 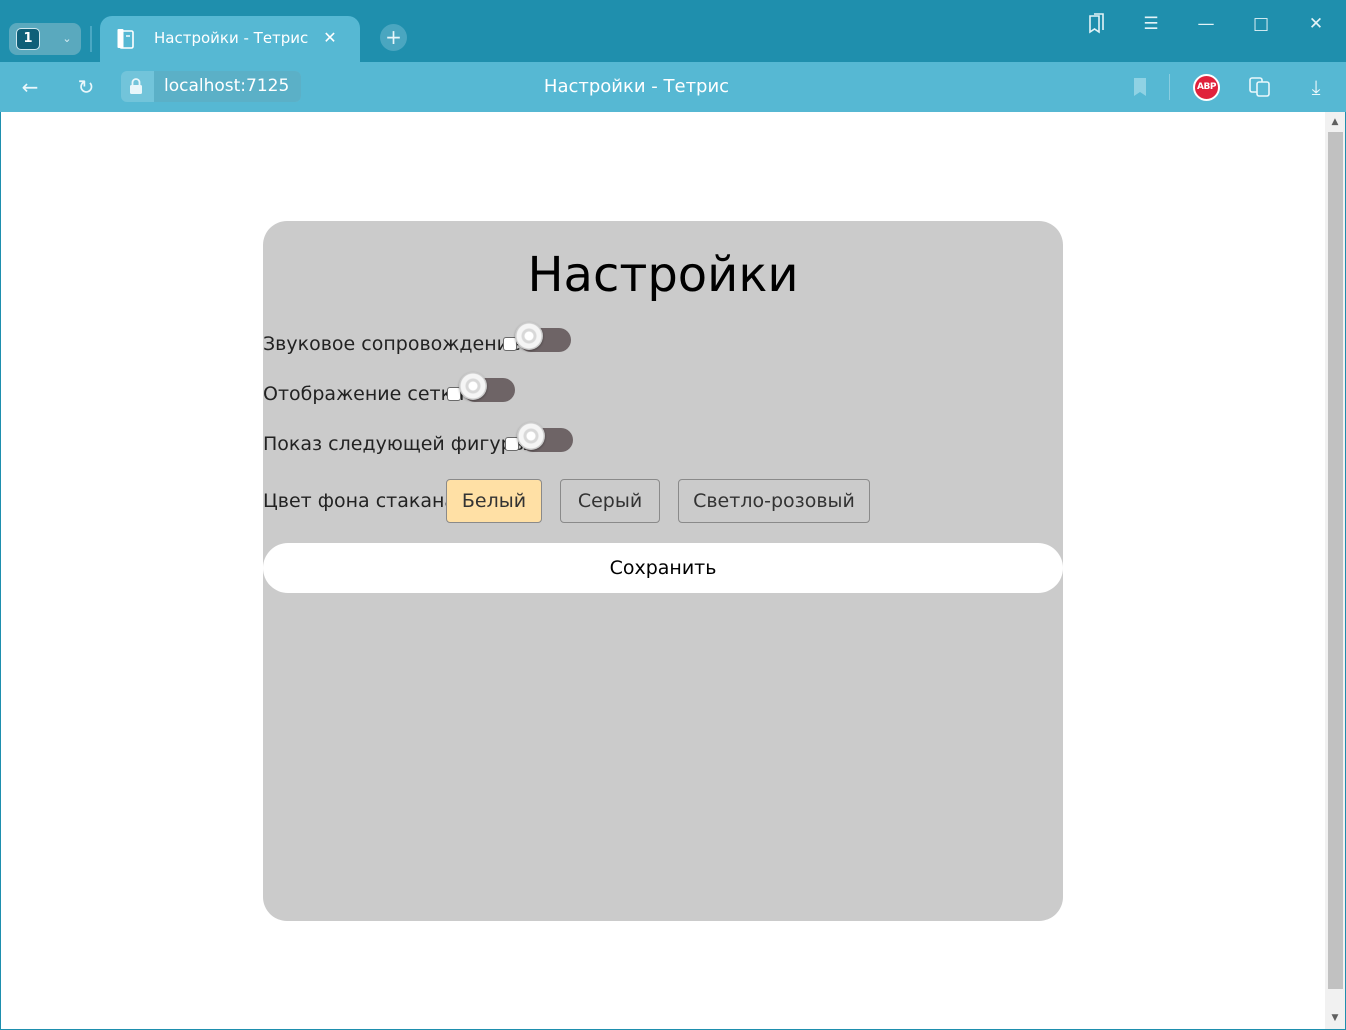 I want to click on vertical-scrollbar: ▲ ▼, so click(x=1335, y=570).